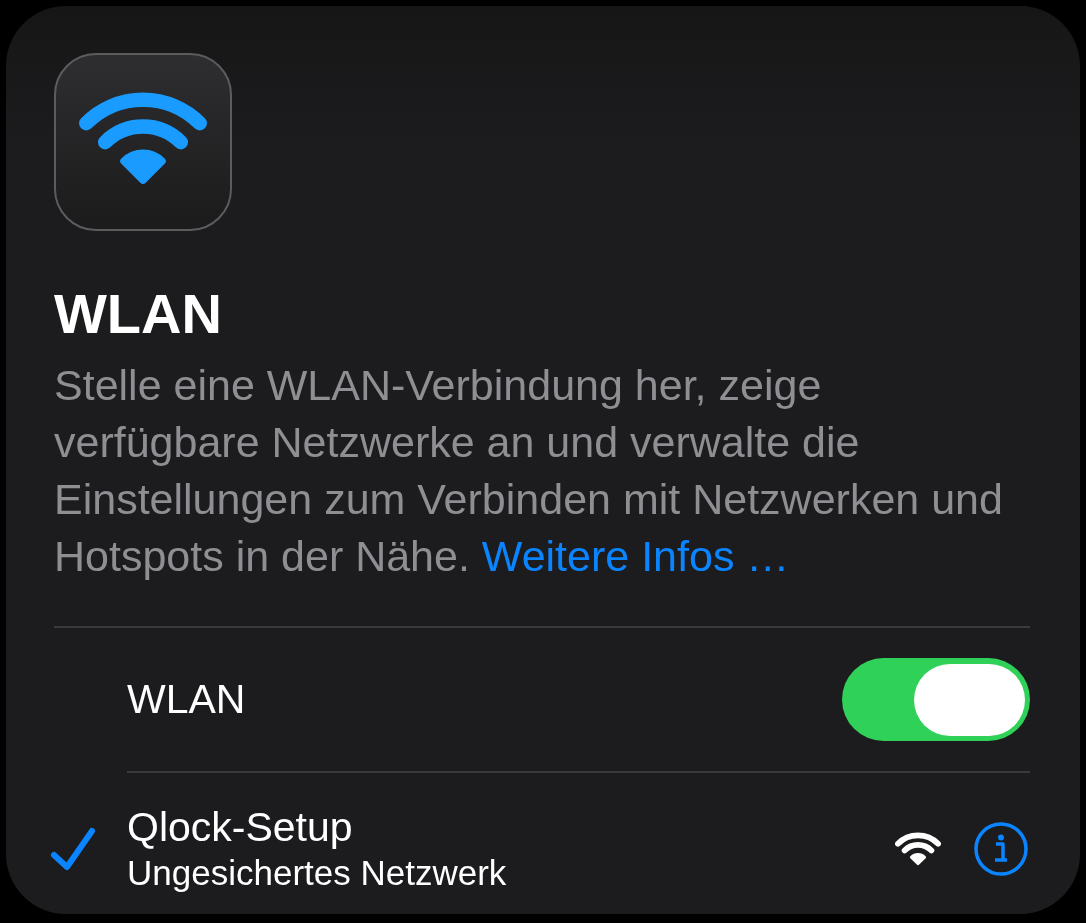 This screenshot has height=923, width=1086. I want to click on info-icon, so click(1001, 848).